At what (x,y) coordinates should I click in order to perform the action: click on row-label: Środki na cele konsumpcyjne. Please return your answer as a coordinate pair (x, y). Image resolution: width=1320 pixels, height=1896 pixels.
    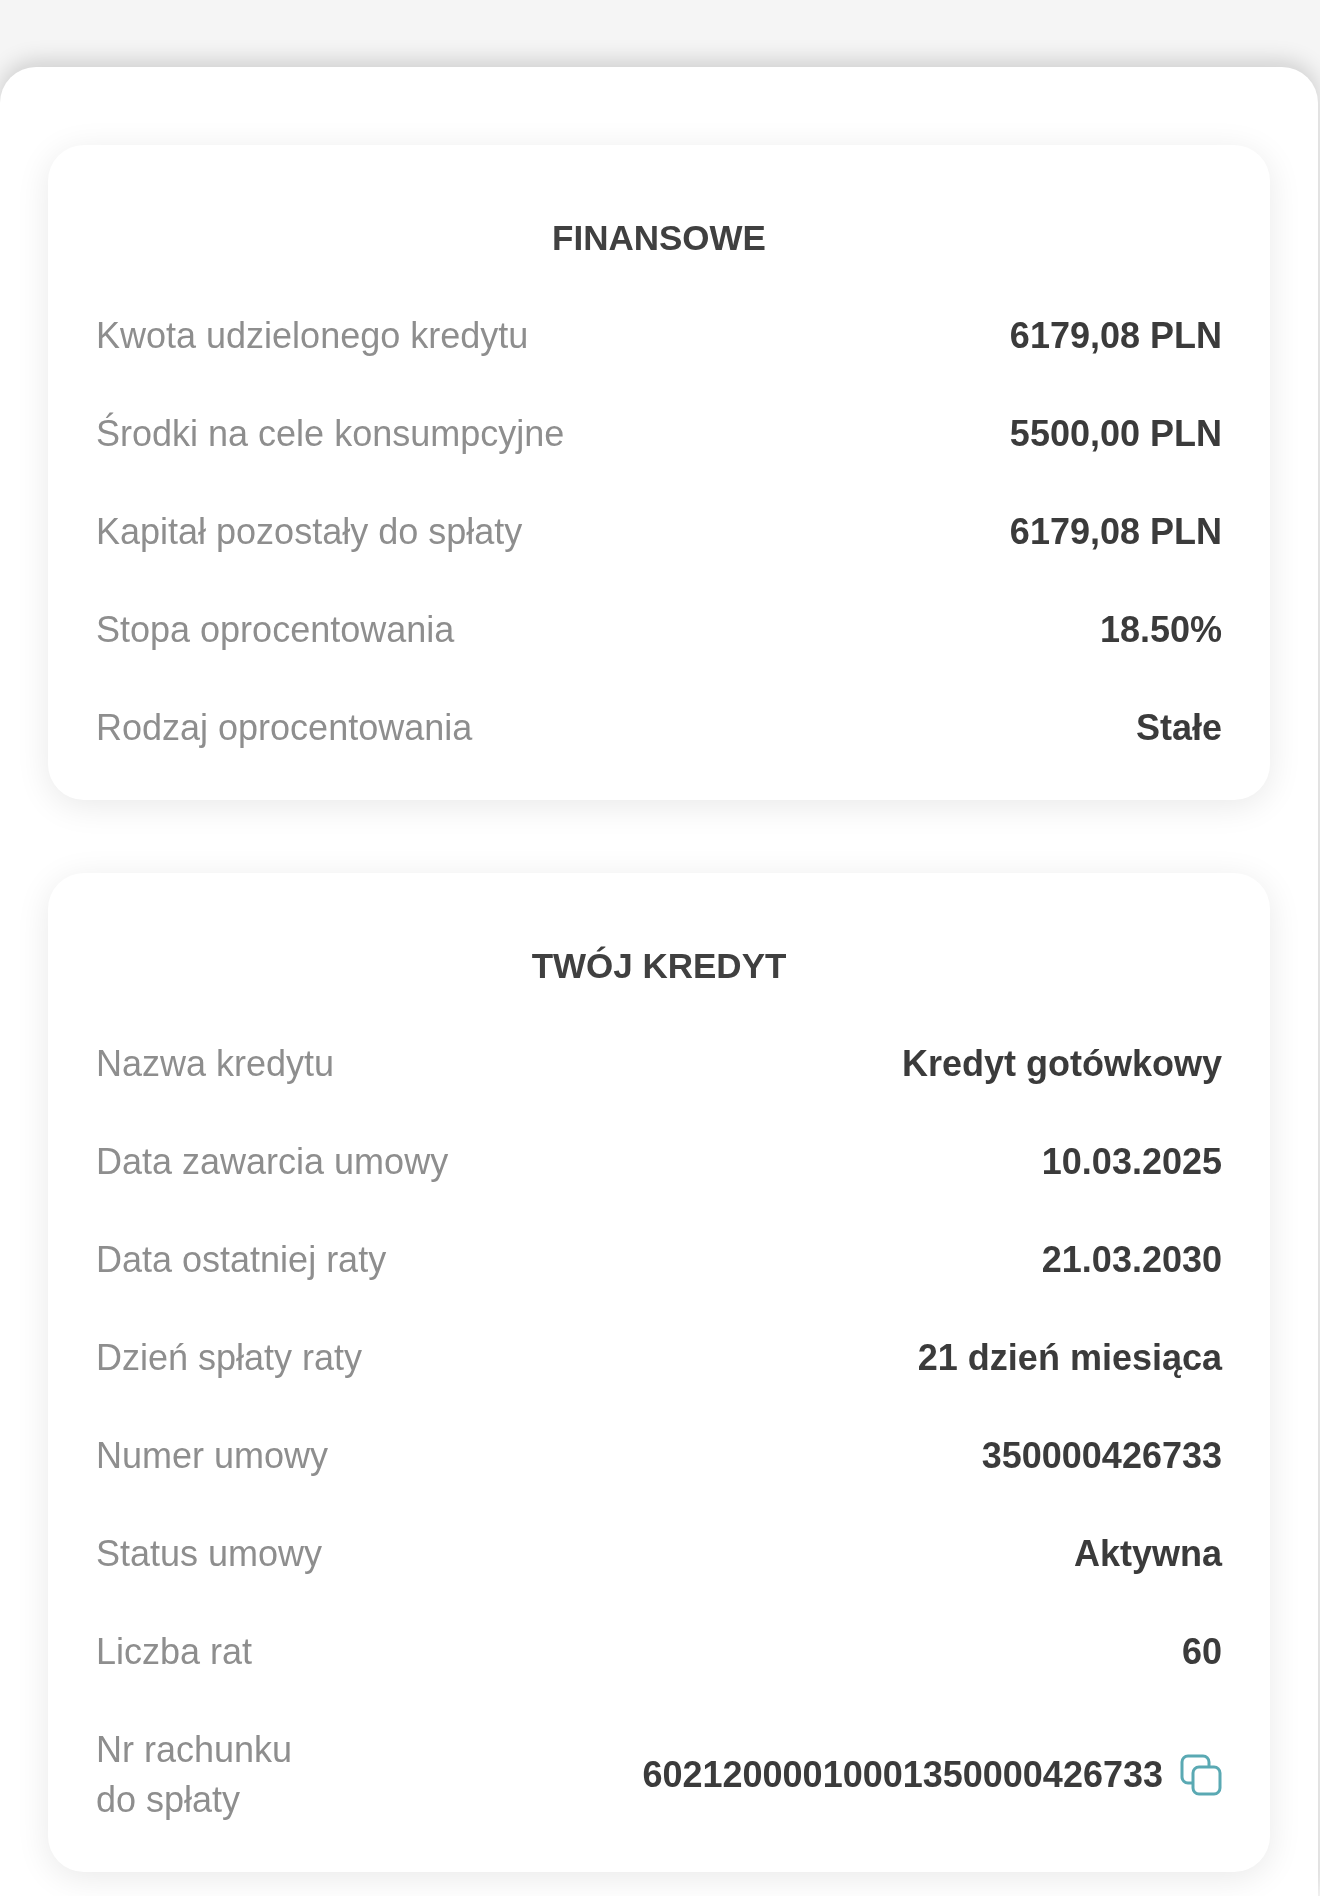
    Looking at the image, I should click on (330, 433).